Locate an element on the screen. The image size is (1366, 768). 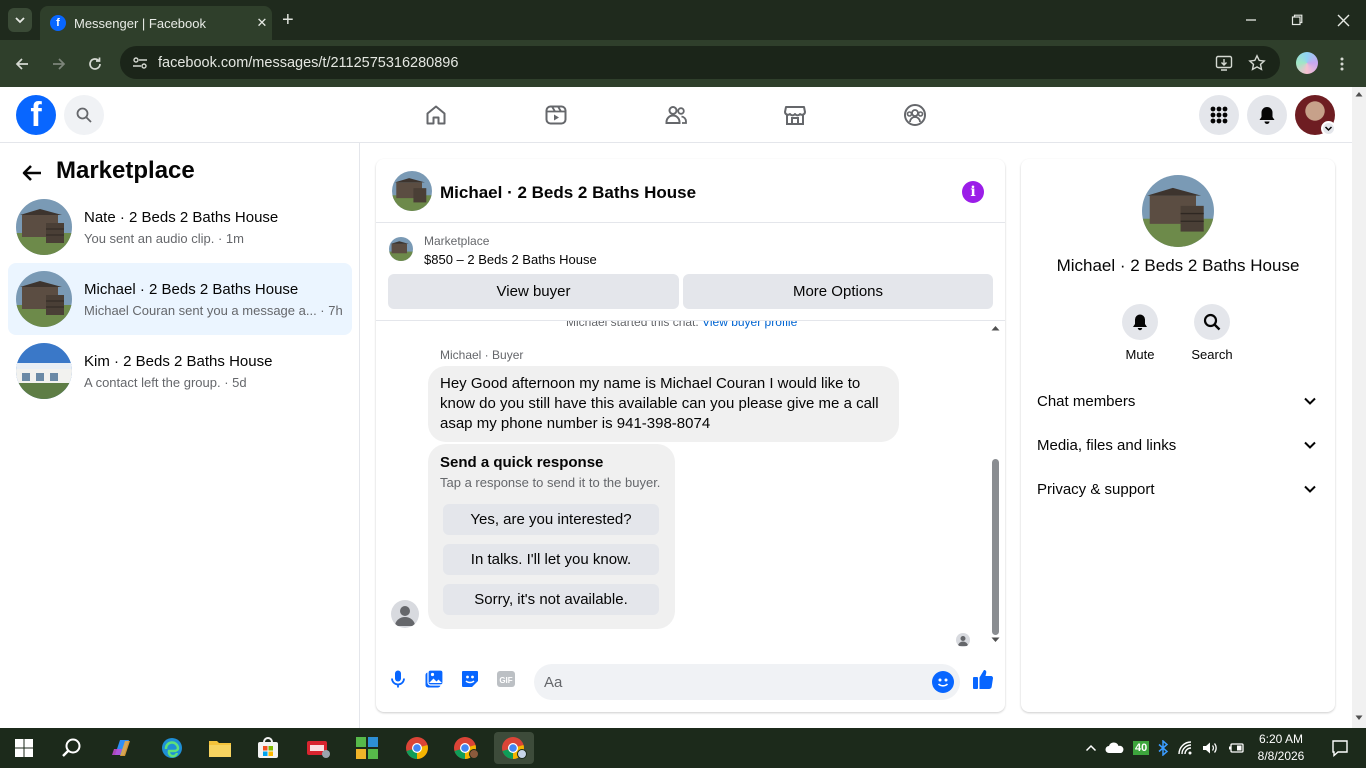
grid-menu-icon is located at coordinates (1219, 115).